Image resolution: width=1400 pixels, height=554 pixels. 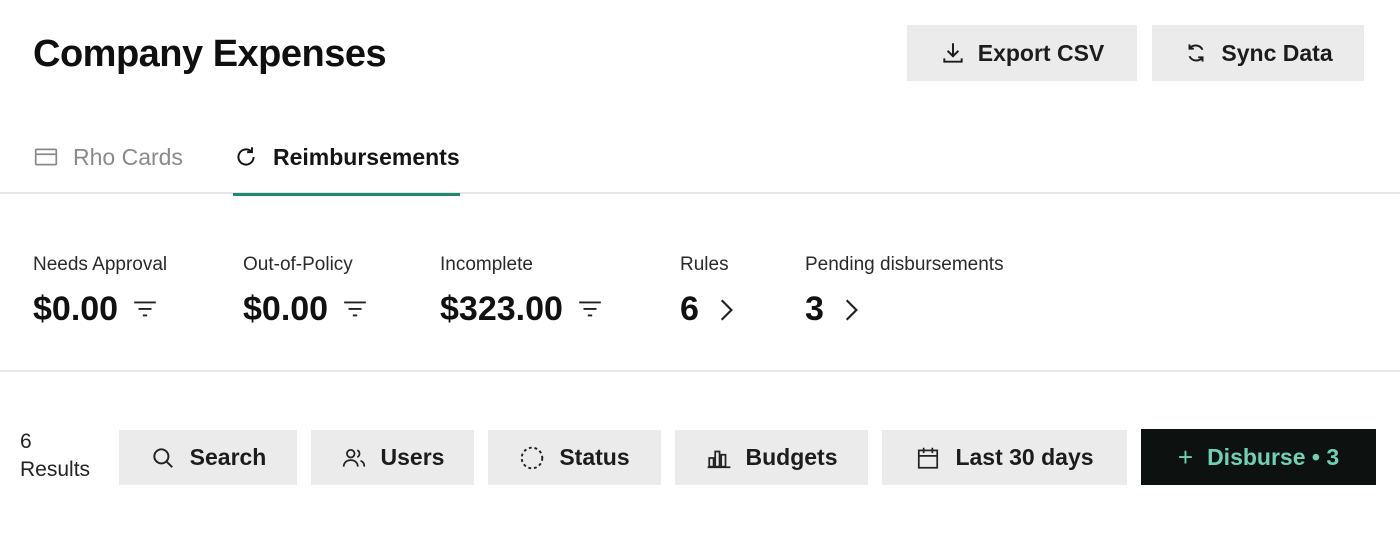 What do you see at coordinates (46, 157) in the screenshot?
I see `card-icon` at bounding box center [46, 157].